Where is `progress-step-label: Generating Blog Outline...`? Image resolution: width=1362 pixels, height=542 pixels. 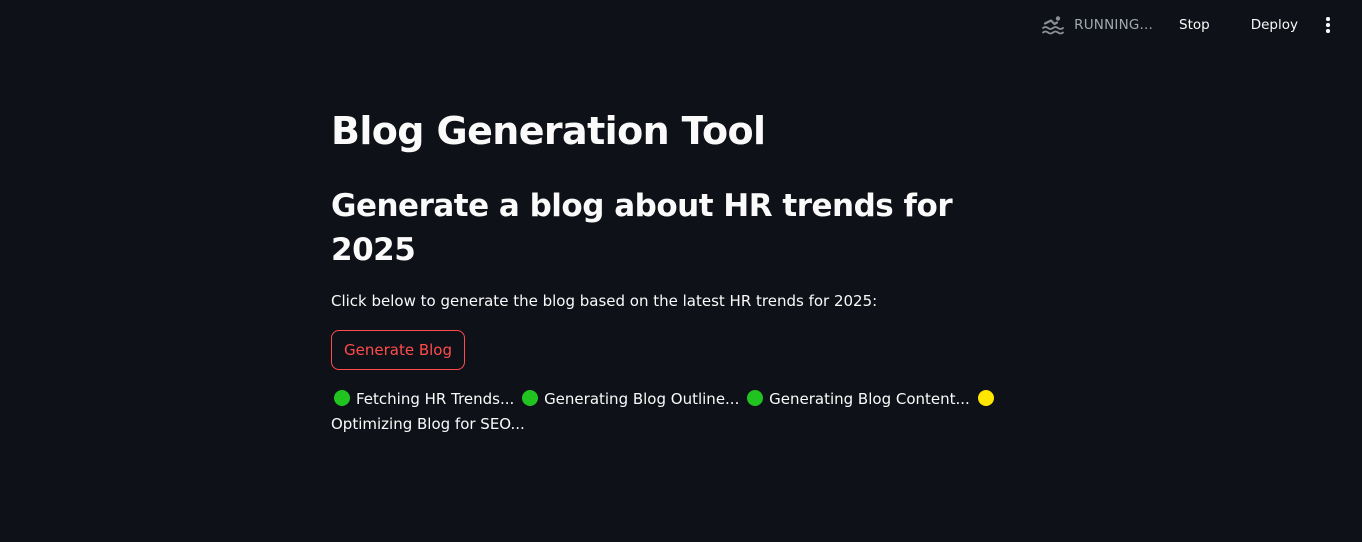 progress-step-label: Generating Blog Outline... is located at coordinates (642, 399).